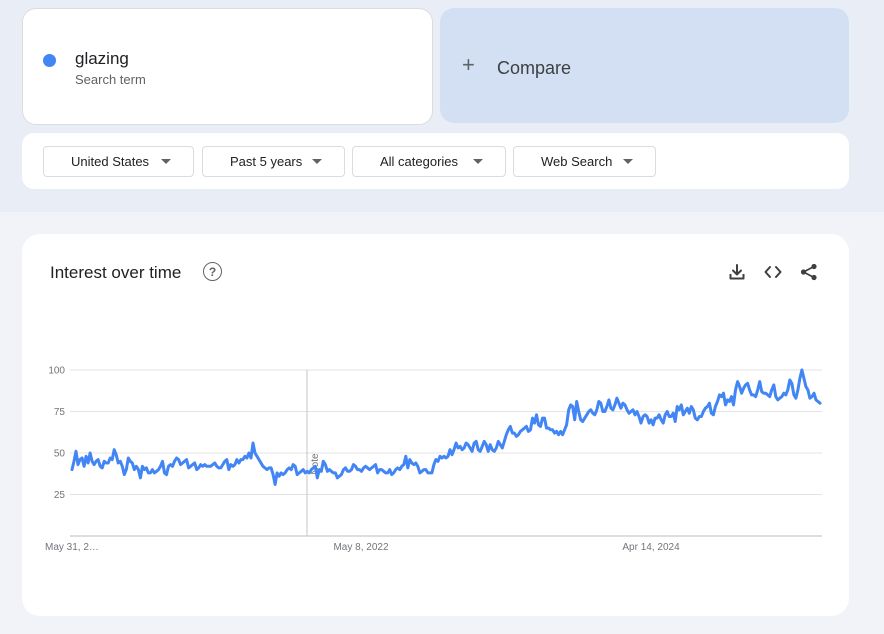  Describe the element at coordinates (60, 412) in the screenshot. I see `y-tick-label: 75` at that location.